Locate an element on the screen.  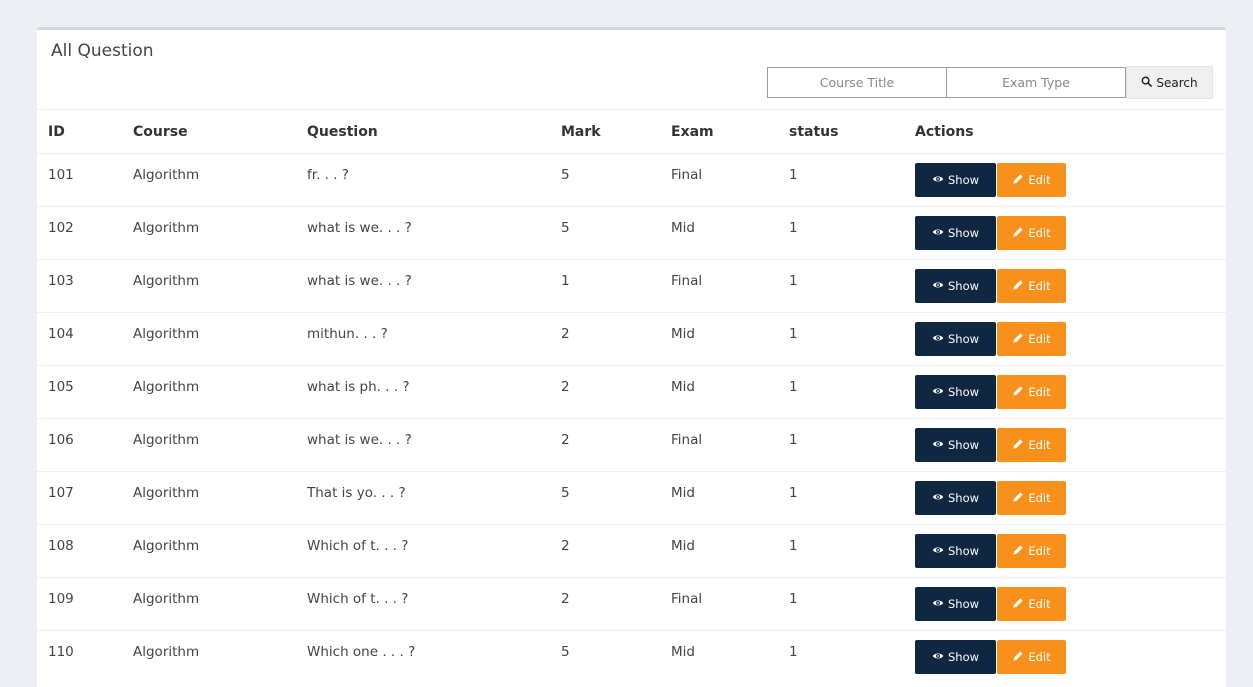
cell-id: 103 is located at coordinates (79, 286).